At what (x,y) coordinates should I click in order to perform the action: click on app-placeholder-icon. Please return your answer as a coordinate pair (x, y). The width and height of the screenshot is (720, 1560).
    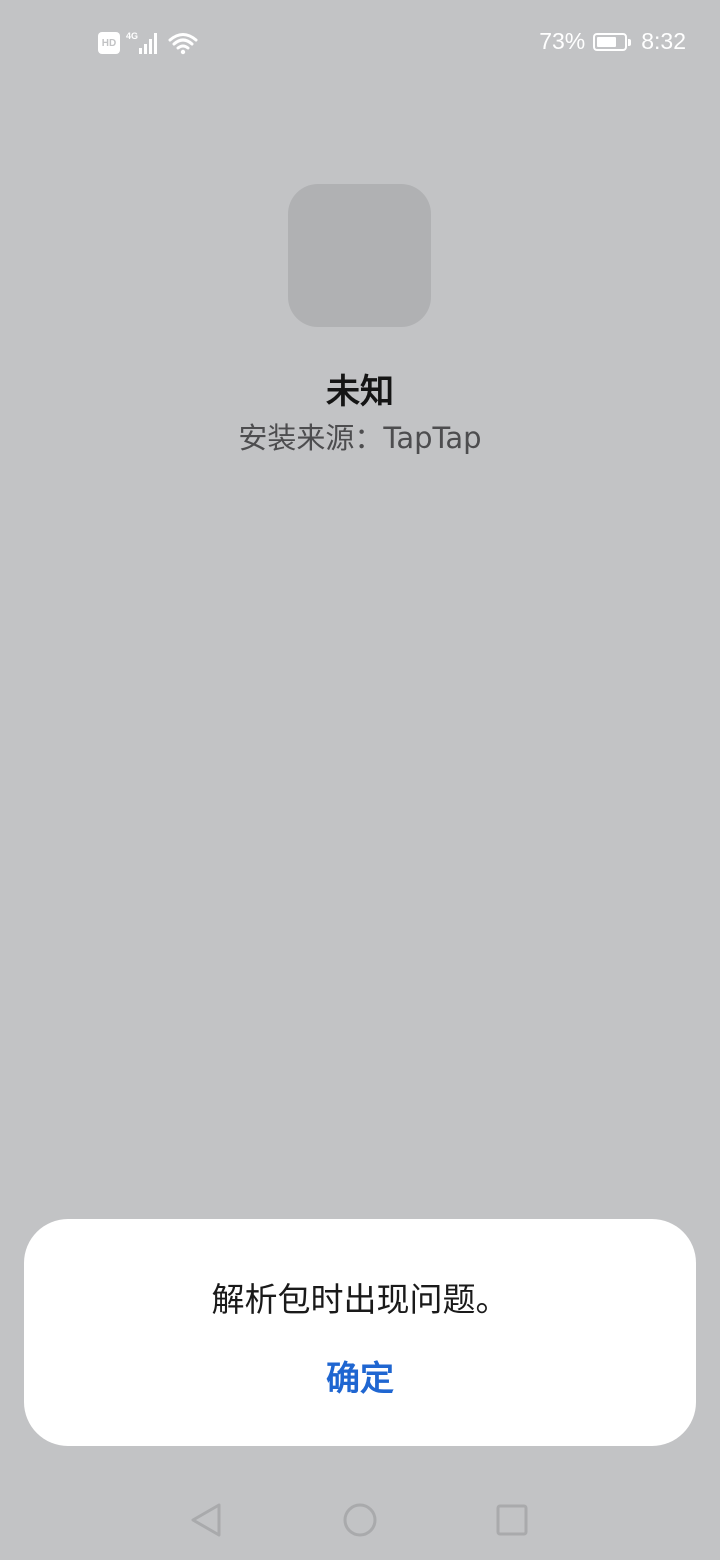
    Looking at the image, I should click on (359, 255).